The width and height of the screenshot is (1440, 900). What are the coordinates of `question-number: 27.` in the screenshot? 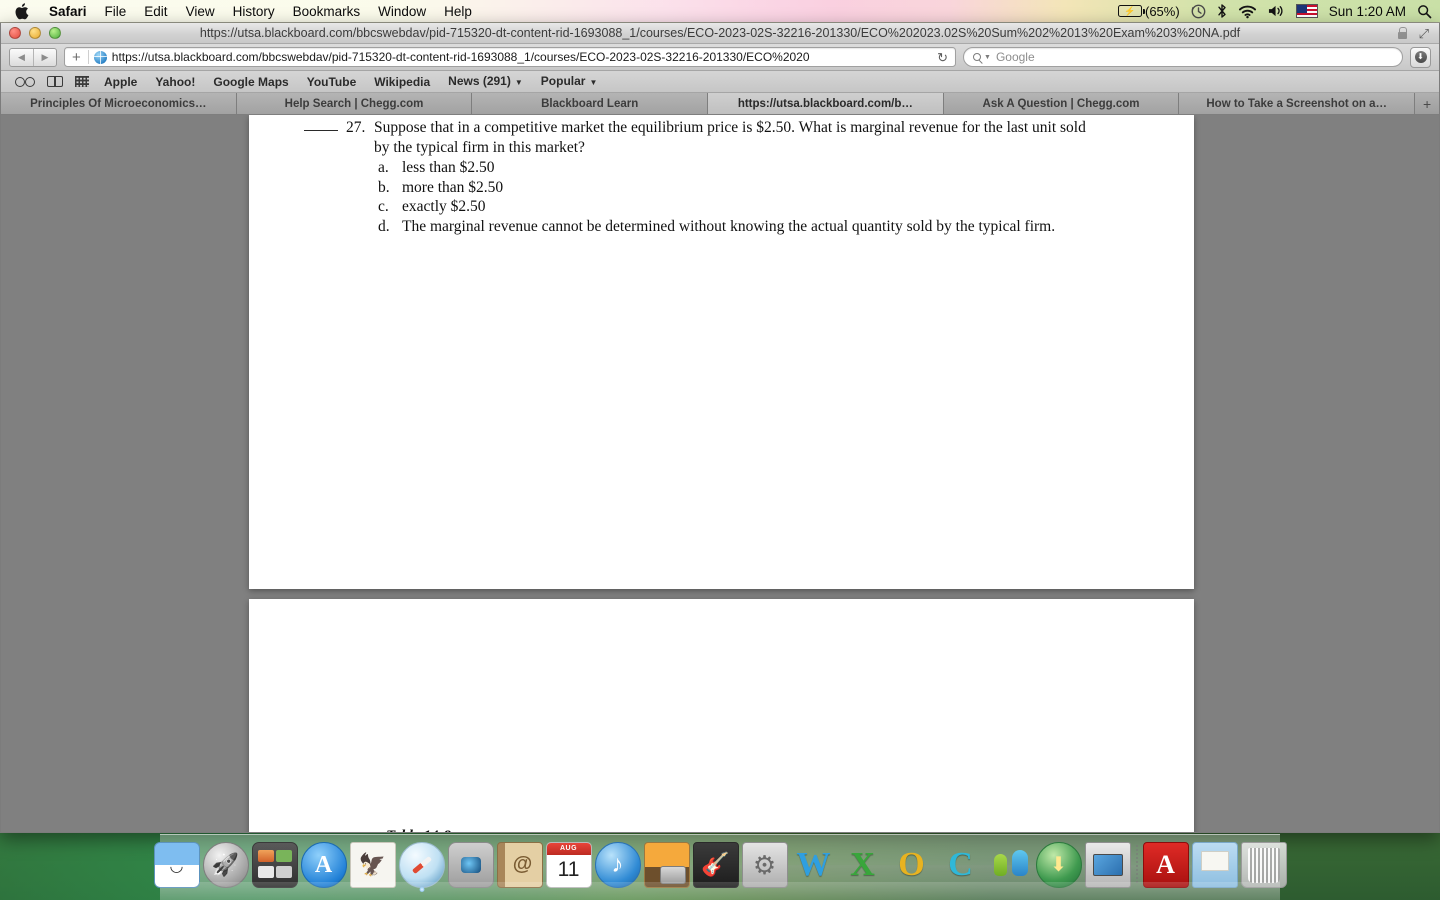 It's located at (356, 127).